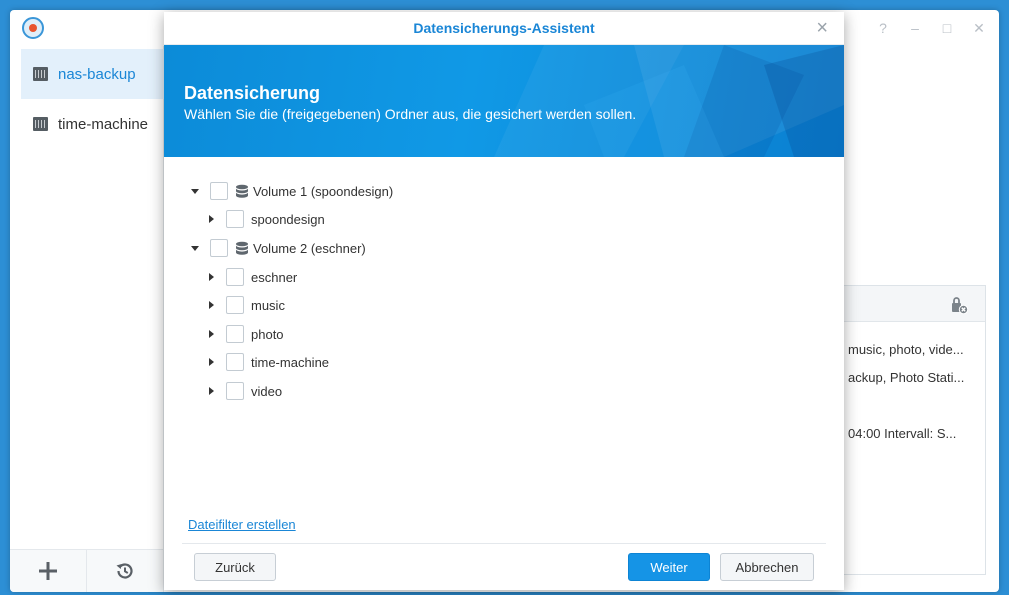  Describe the element at coordinates (235, 567) in the screenshot. I see `back-button: Zurück` at that location.